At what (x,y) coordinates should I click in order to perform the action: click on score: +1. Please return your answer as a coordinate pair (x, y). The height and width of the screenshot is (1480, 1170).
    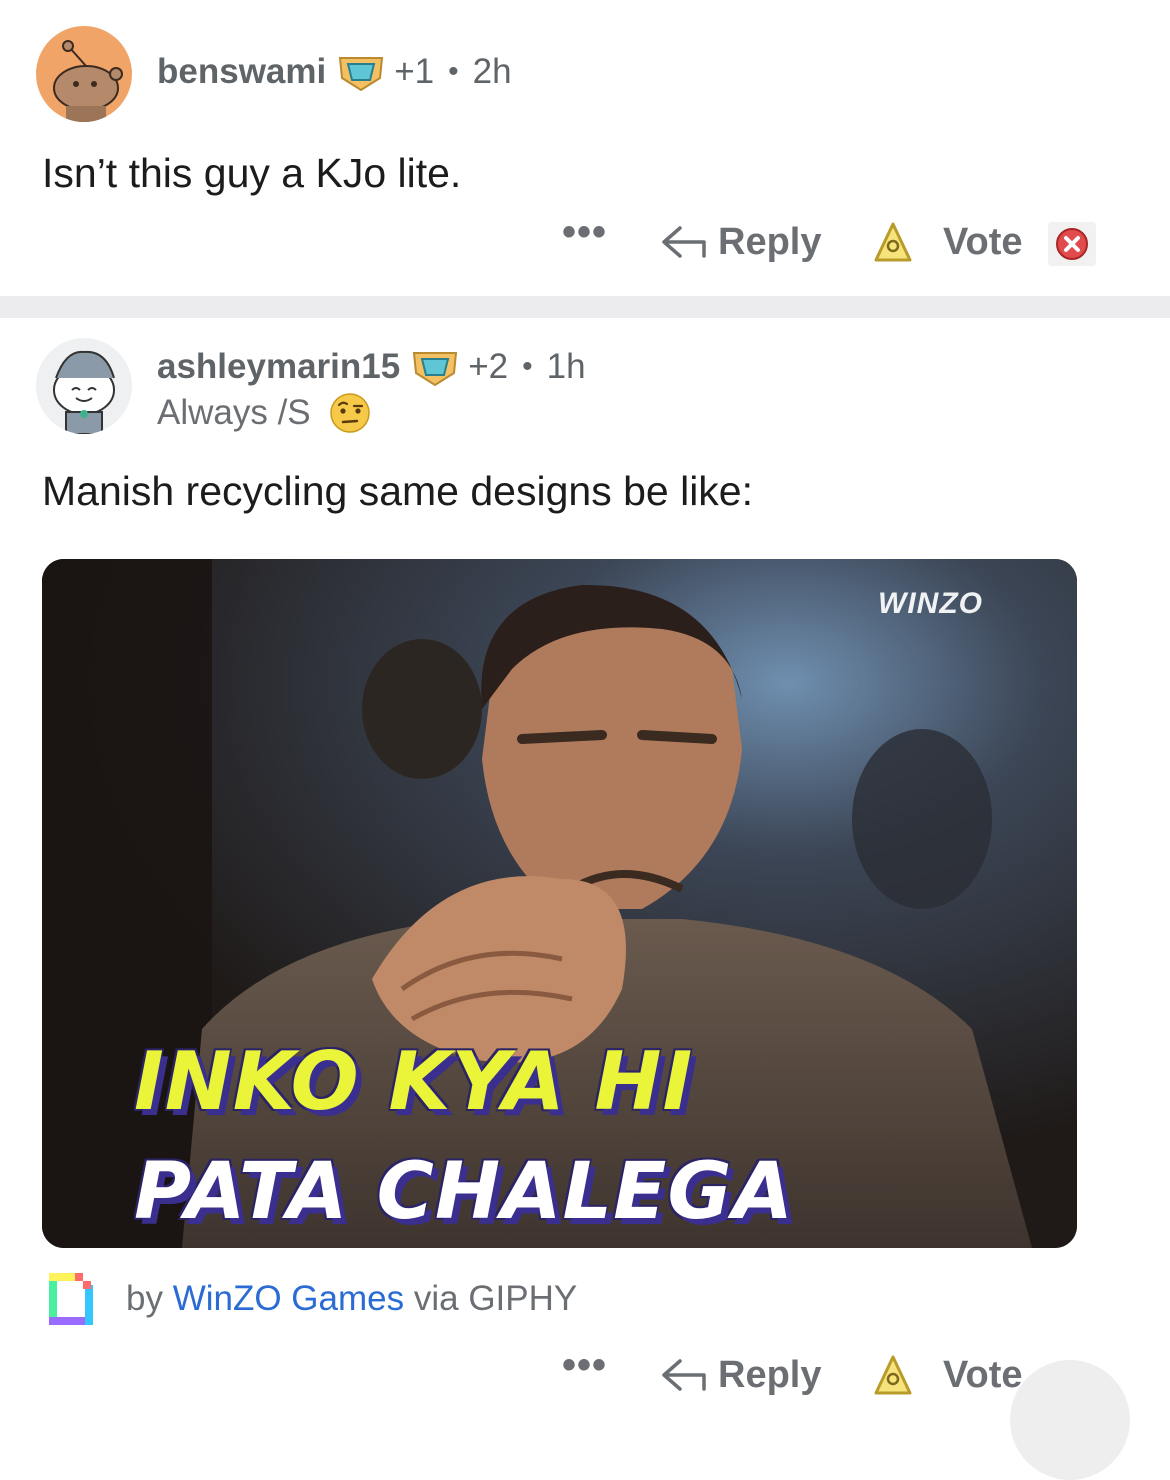
    Looking at the image, I should click on (414, 71).